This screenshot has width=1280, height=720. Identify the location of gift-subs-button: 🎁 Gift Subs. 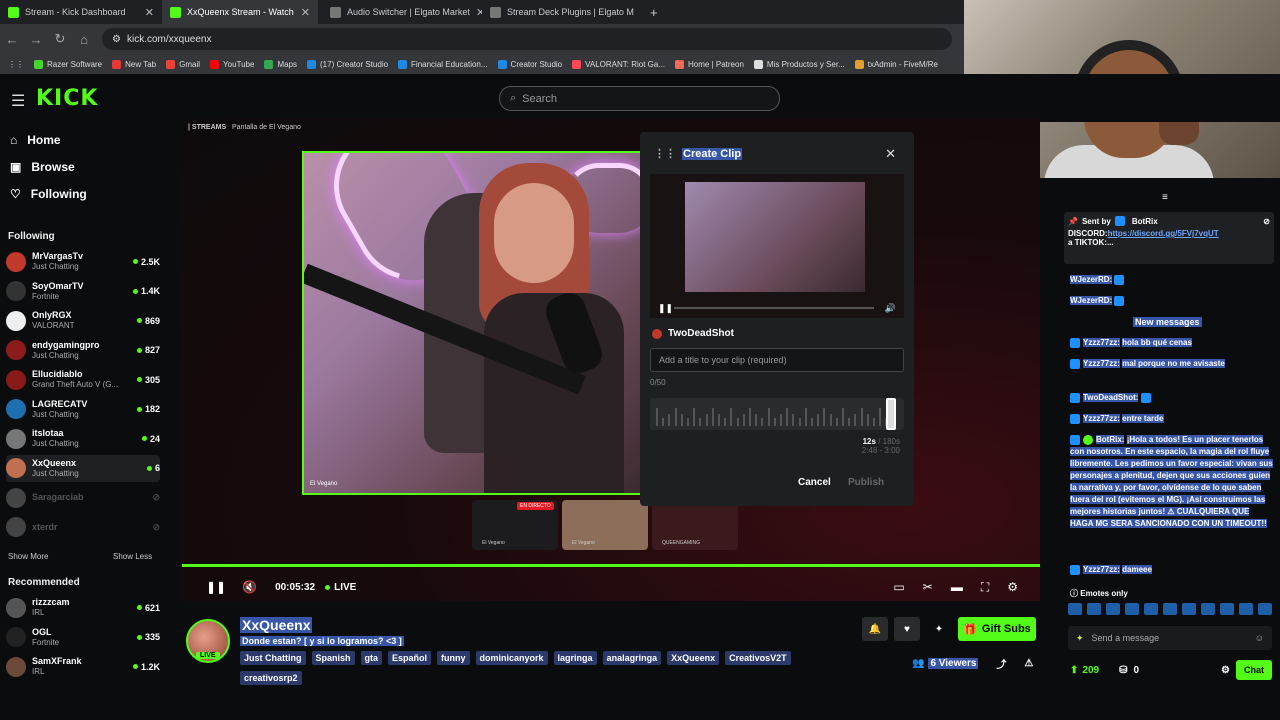
(997, 629).